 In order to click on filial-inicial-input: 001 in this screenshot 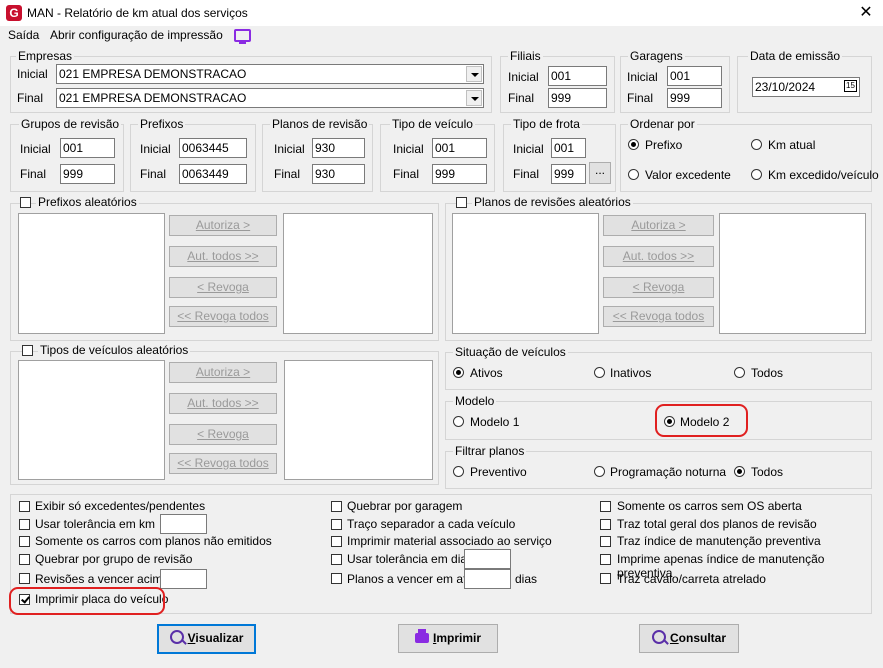, I will do `click(577, 76)`.